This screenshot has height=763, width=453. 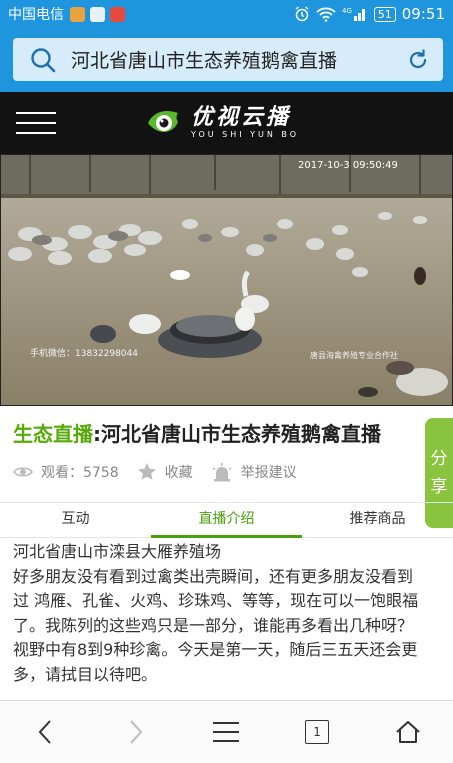 What do you see at coordinates (226, 14) in the screenshot?
I see `status-bar: 中国电信 4G 51 09:51` at bounding box center [226, 14].